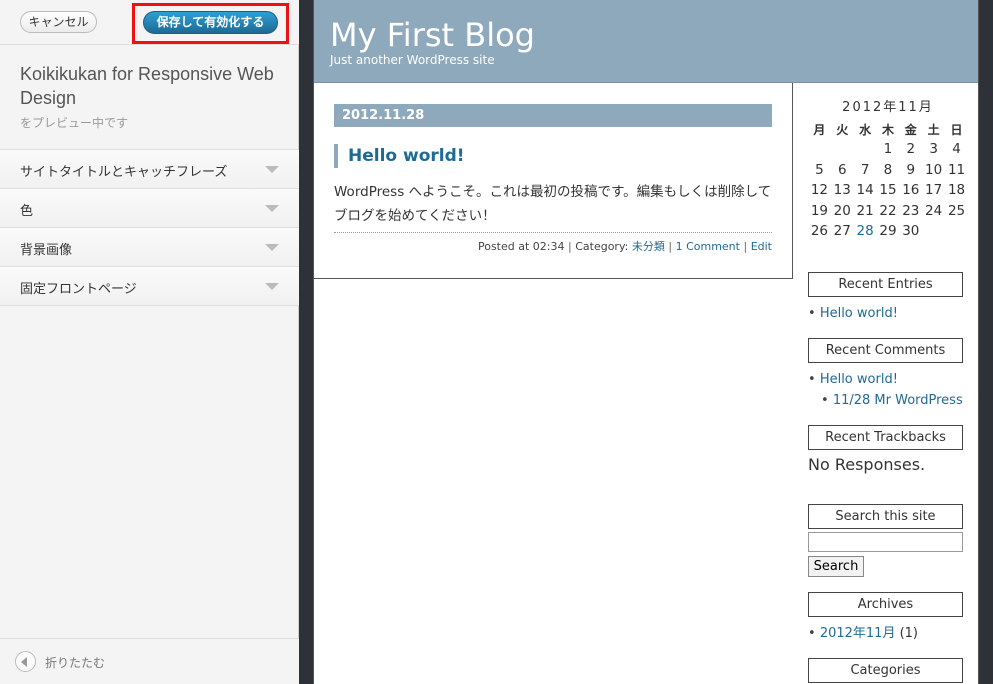 Image resolution: width=993 pixels, height=684 pixels. What do you see at coordinates (885, 284) in the screenshot?
I see `recent-entries-title: Recent Entries` at bounding box center [885, 284].